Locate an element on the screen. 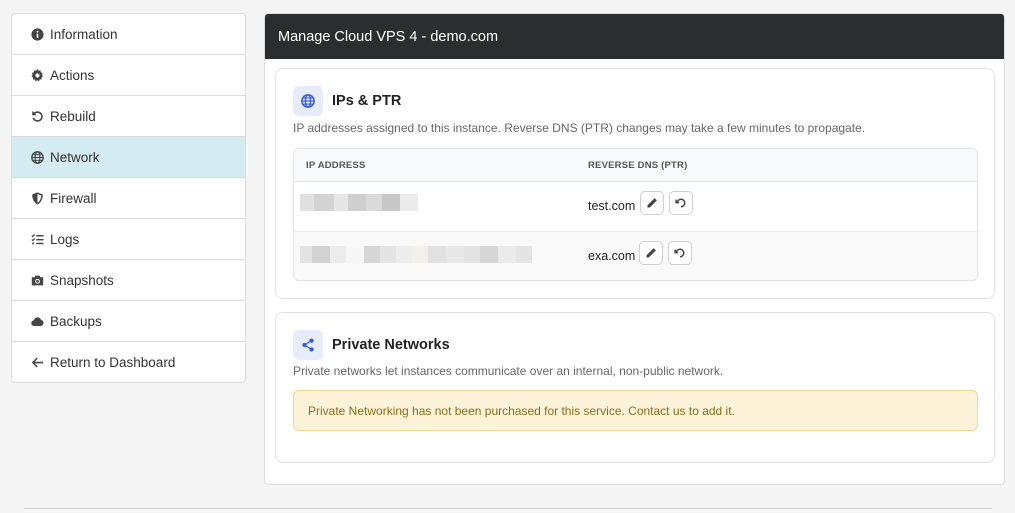  sidebar-item-label: Snapshots is located at coordinates (82, 280).